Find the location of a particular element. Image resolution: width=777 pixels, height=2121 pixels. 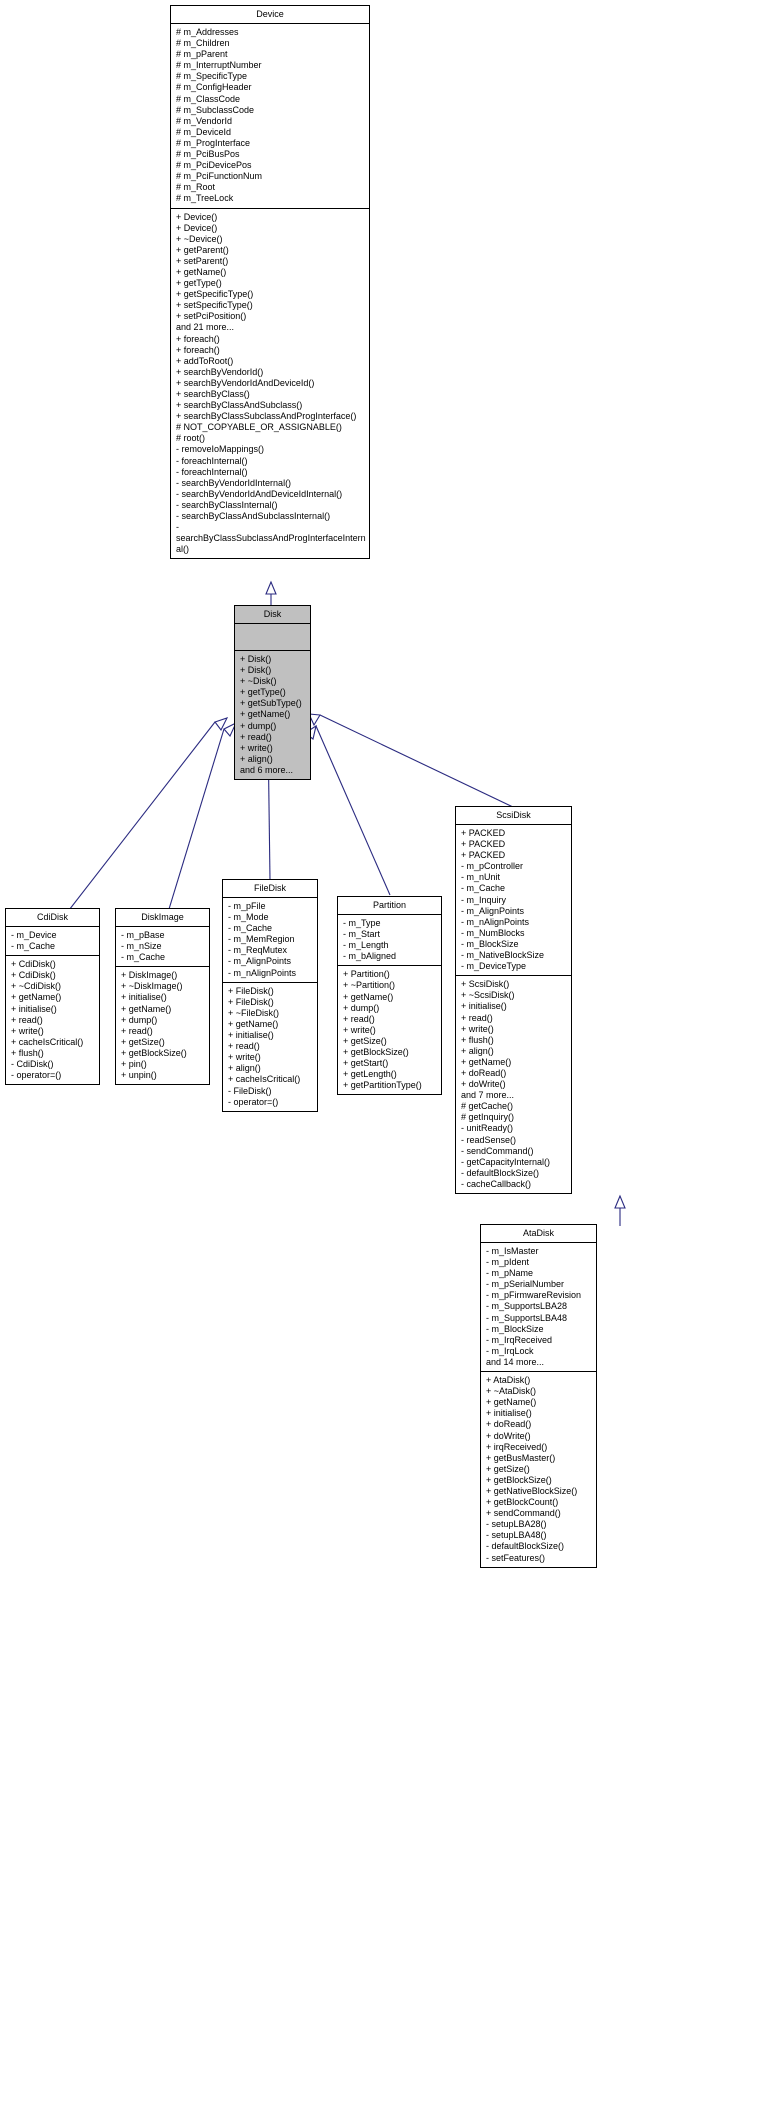

class-member-row: + ~ScsiDisk() is located at coordinates (488, 995).